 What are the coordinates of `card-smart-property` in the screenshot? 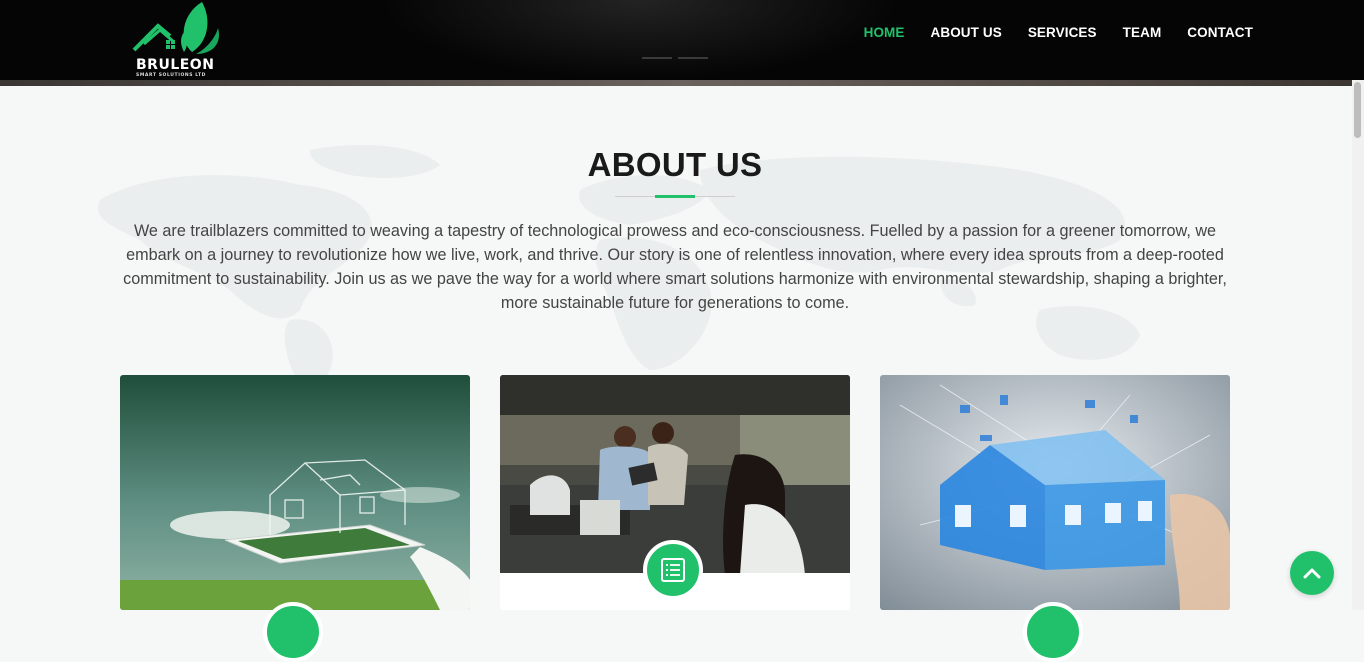 It's located at (295, 492).